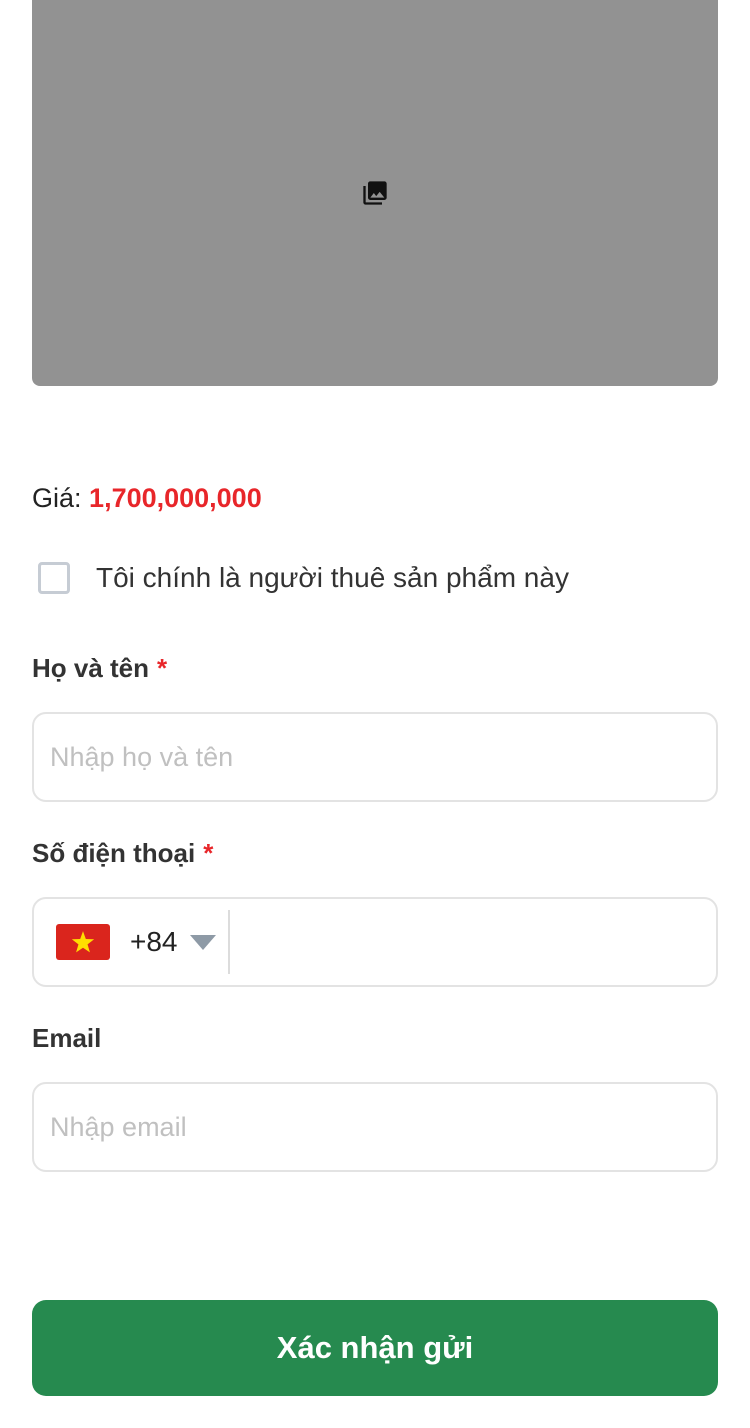 Image resolution: width=750 pixels, height=1428 pixels. I want to click on price-label: Giá:, so click(57, 498).